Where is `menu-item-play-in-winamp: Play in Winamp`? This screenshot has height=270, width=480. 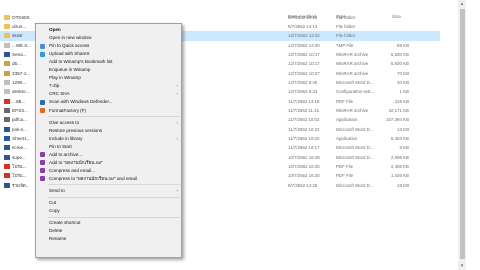 menu-item-play-in-winamp: Play in Winamp is located at coordinates (108, 78).